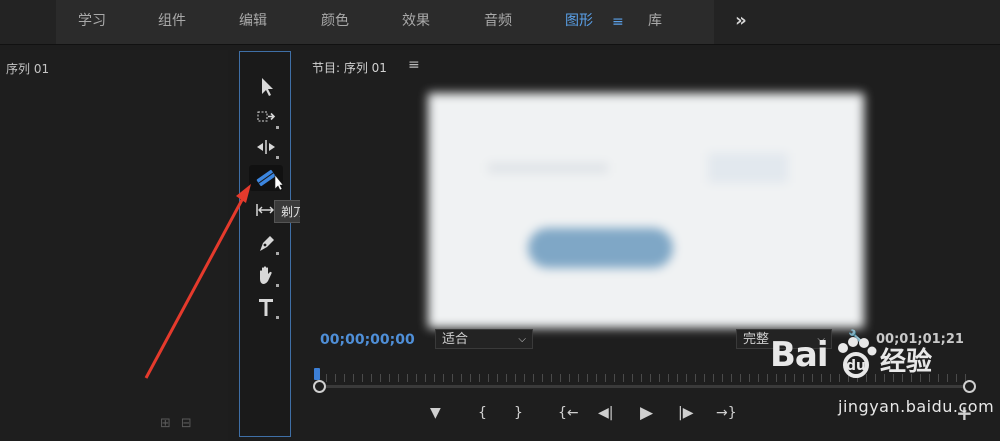 Image resolution: width=1000 pixels, height=441 pixels. I want to click on transport-controls: ▼ { } {← ◀| ▶ |▶ →} +, so click(701, 414).